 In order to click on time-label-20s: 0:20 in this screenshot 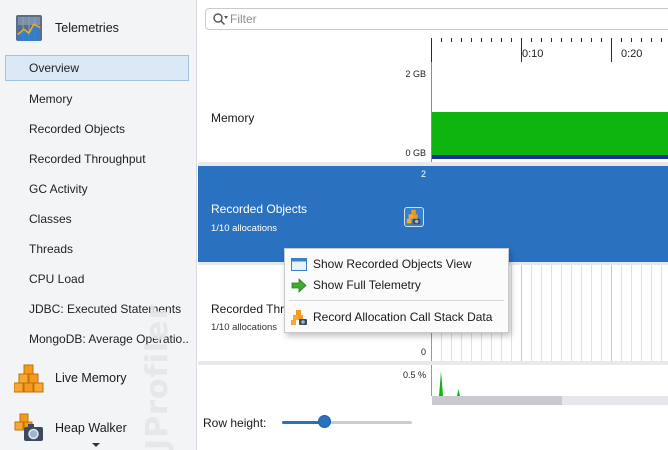, I will do `click(632, 54)`.